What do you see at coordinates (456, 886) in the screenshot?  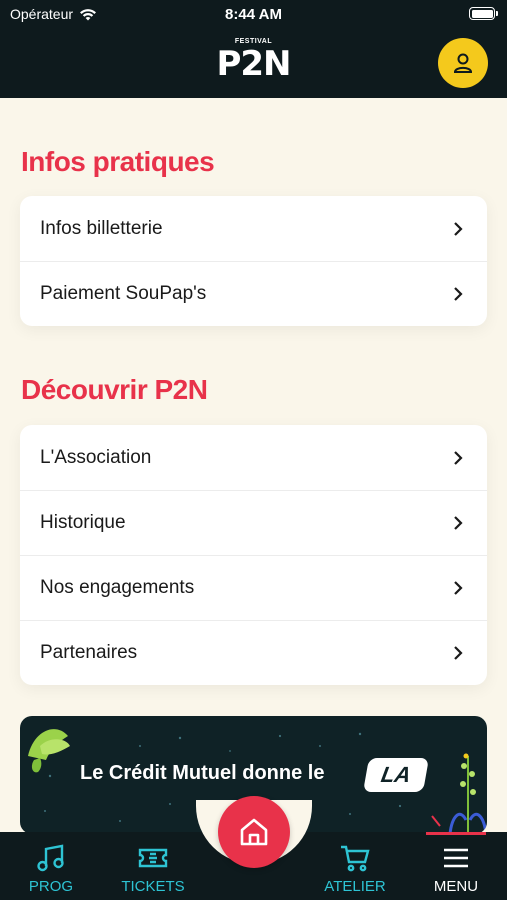 I see `nav-label: MENU` at bounding box center [456, 886].